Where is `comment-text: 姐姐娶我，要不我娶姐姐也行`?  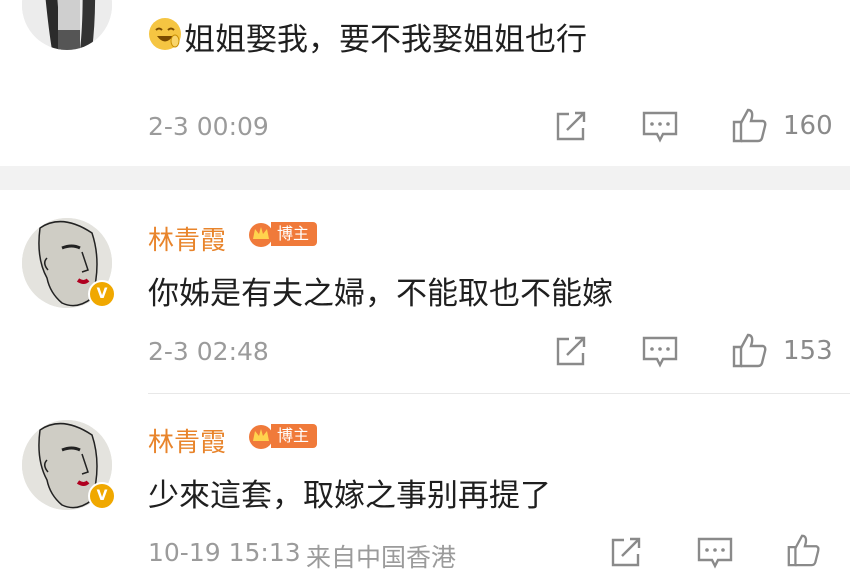
comment-text: 姐姐娶我，要不我娶姐姐也行 is located at coordinates (385, 40).